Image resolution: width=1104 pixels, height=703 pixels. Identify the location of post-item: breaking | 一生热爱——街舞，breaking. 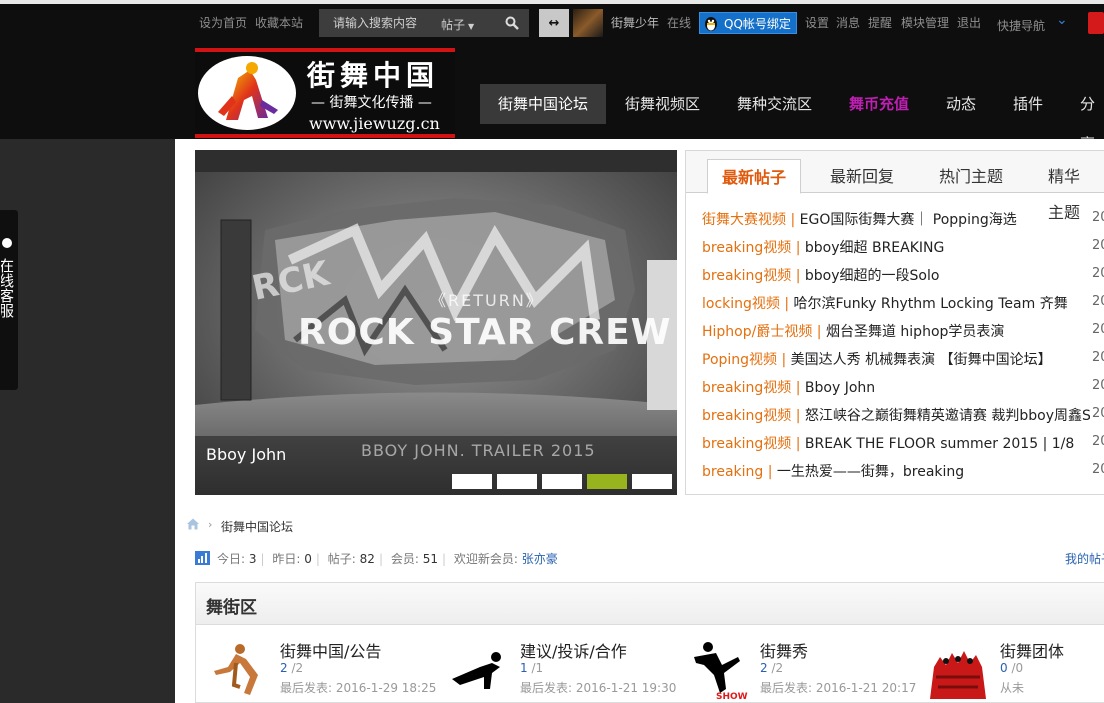
(896, 471).